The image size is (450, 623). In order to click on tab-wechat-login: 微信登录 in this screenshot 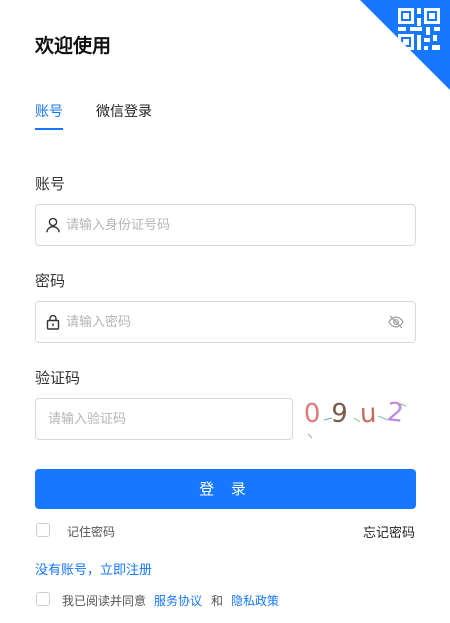, I will do `click(124, 111)`.